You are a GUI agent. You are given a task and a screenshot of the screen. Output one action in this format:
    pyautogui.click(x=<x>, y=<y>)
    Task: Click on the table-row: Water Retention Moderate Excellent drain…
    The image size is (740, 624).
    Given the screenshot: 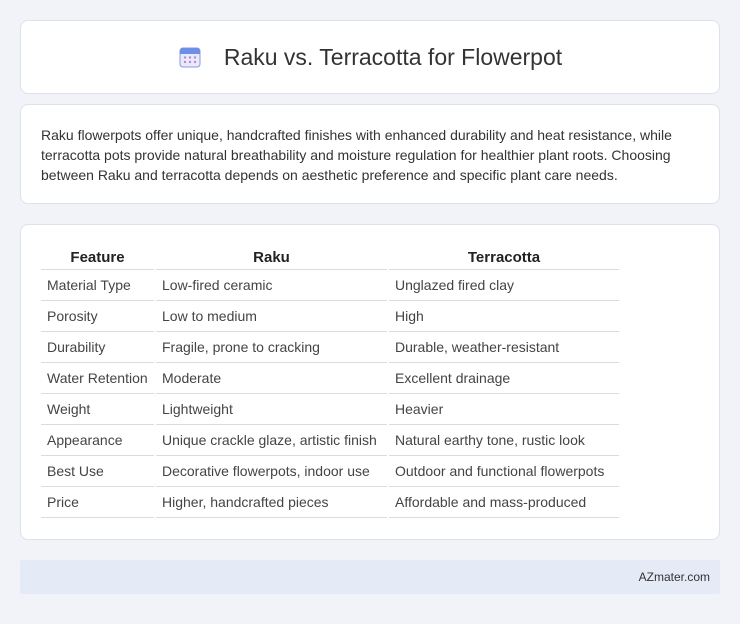 What is the action you would take?
    pyautogui.click(x=330, y=378)
    